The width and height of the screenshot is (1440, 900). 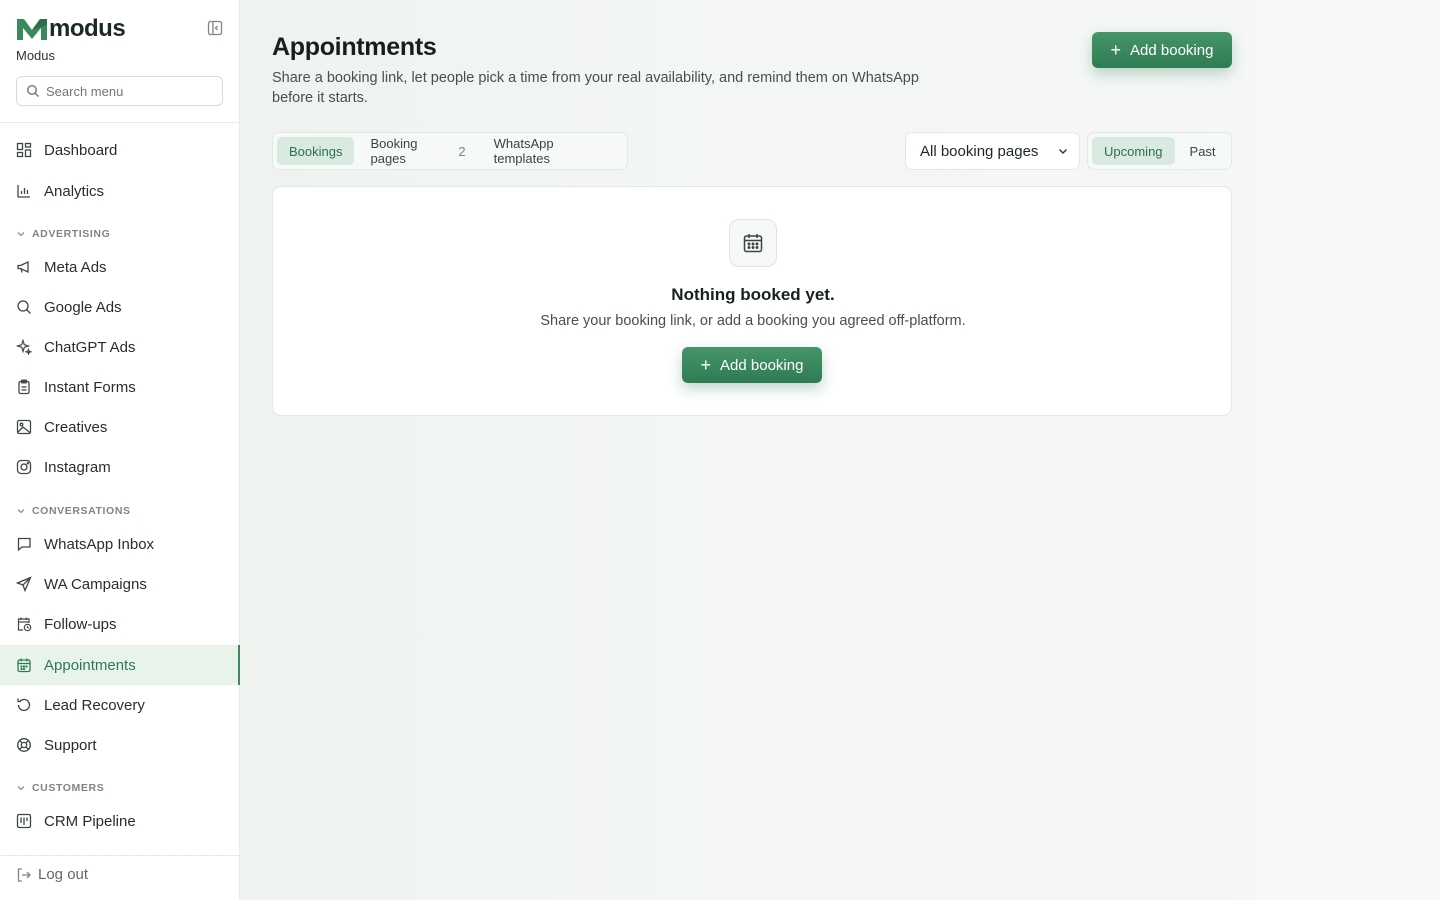 What do you see at coordinates (523, 151) in the screenshot?
I see `tab-label: WhatsApp templates` at bounding box center [523, 151].